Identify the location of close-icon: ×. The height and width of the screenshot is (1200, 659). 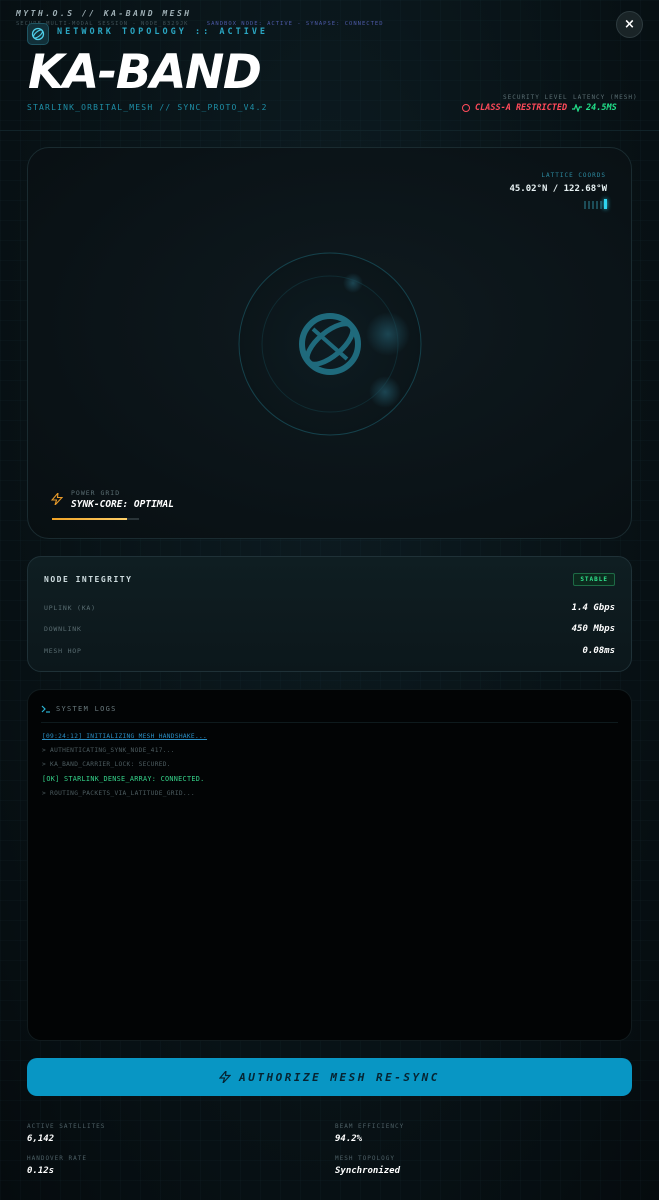
(629, 24).